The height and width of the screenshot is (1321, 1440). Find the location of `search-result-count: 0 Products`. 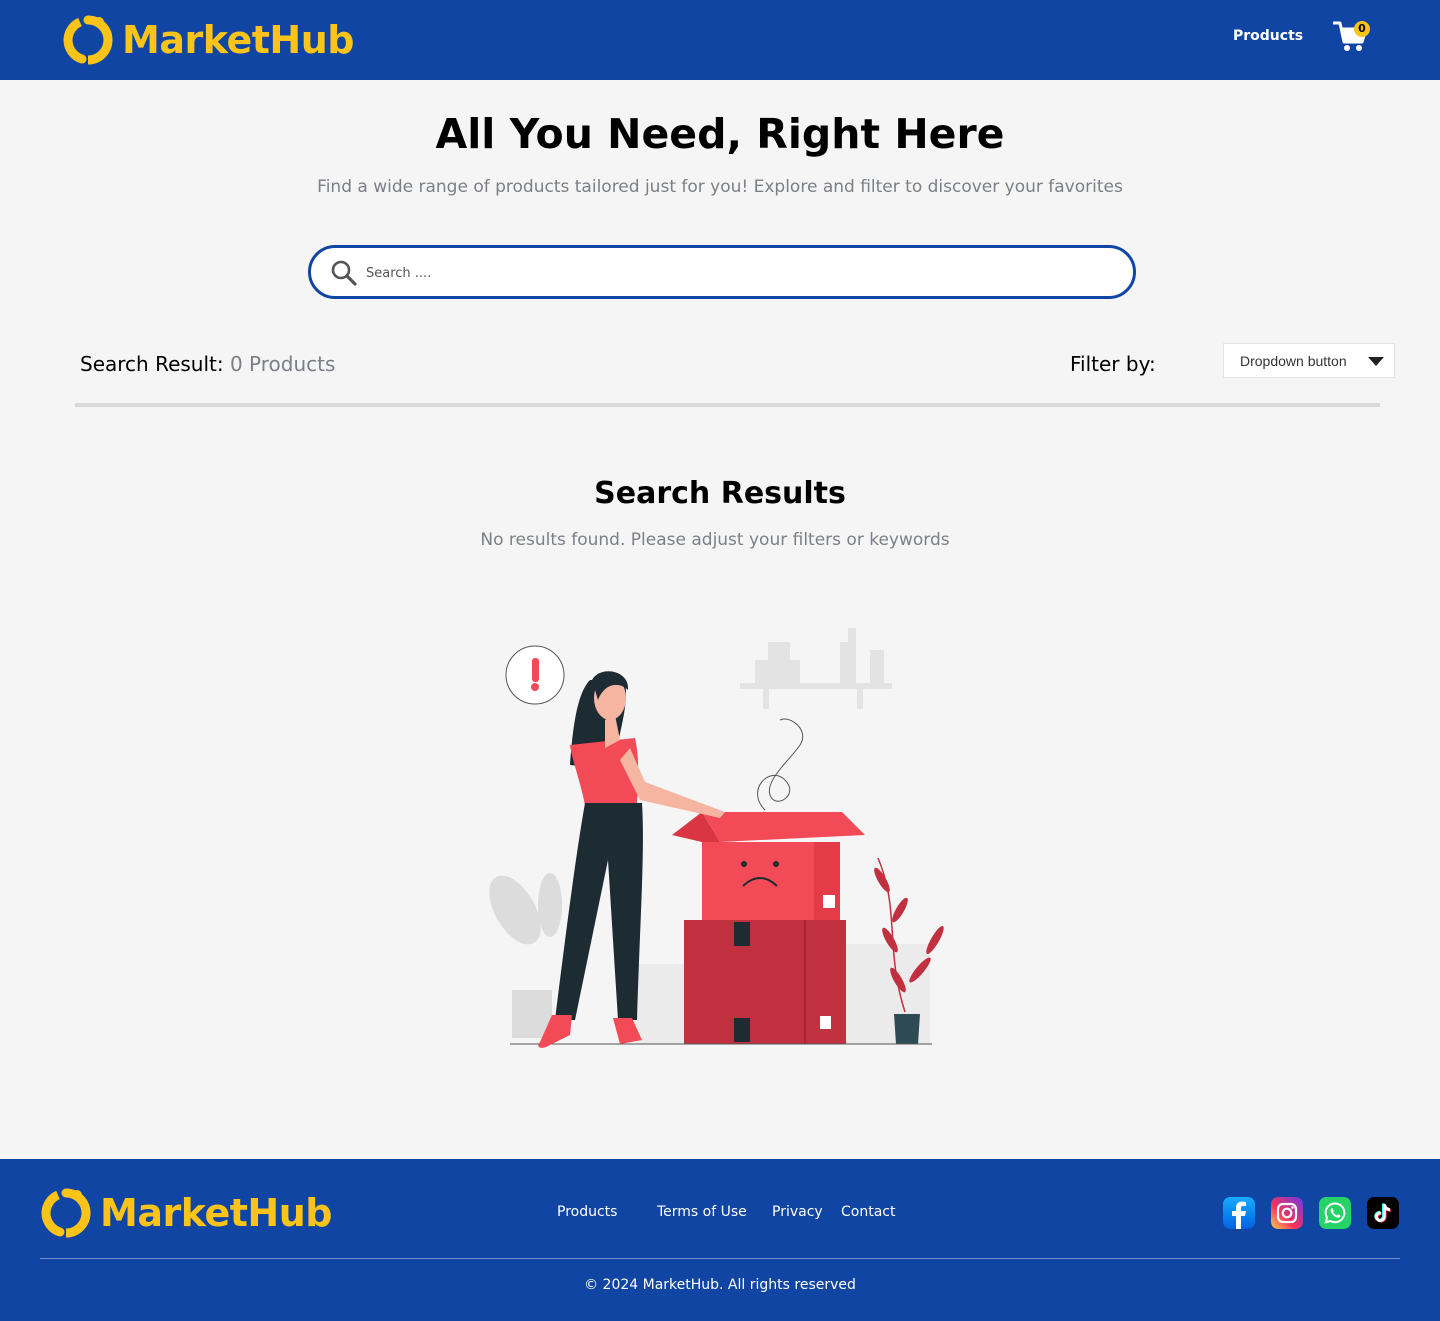

search-result-count: 0 Products is located at coordinates (282, 364).